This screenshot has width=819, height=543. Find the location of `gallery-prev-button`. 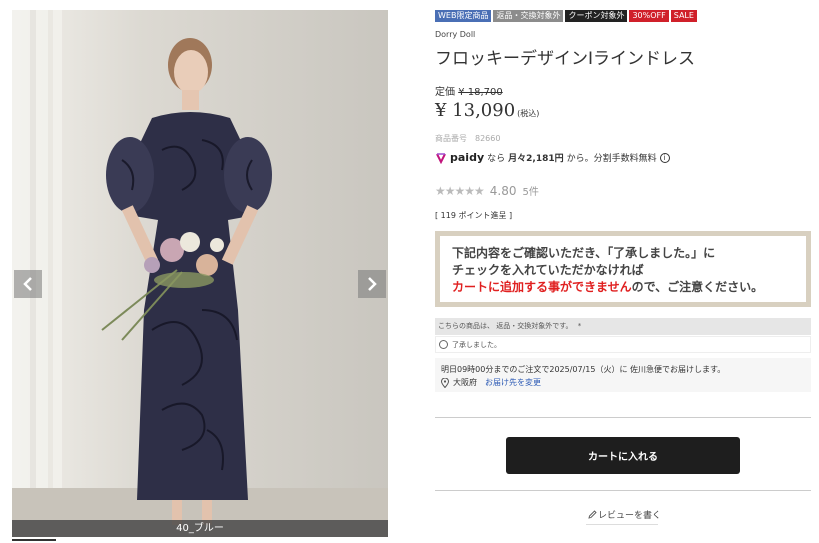

gallery-prev-button is located at coordinates (28, 284).